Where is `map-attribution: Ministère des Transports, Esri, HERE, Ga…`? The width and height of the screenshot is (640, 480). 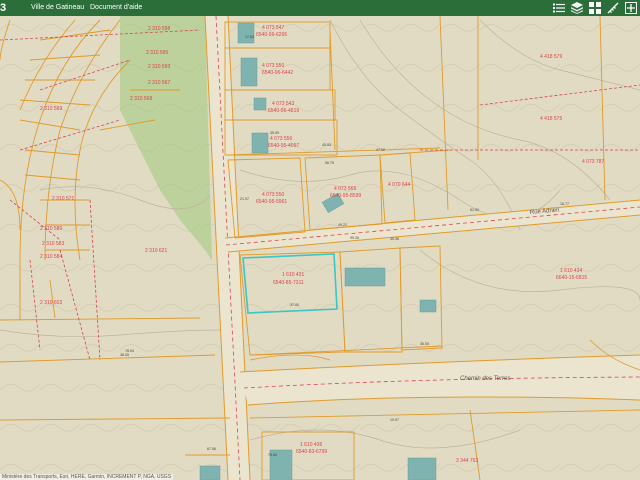
map-attribution: Ministère des Transports, Esri, HERE, Ga… is located at coordinates (87, 477).